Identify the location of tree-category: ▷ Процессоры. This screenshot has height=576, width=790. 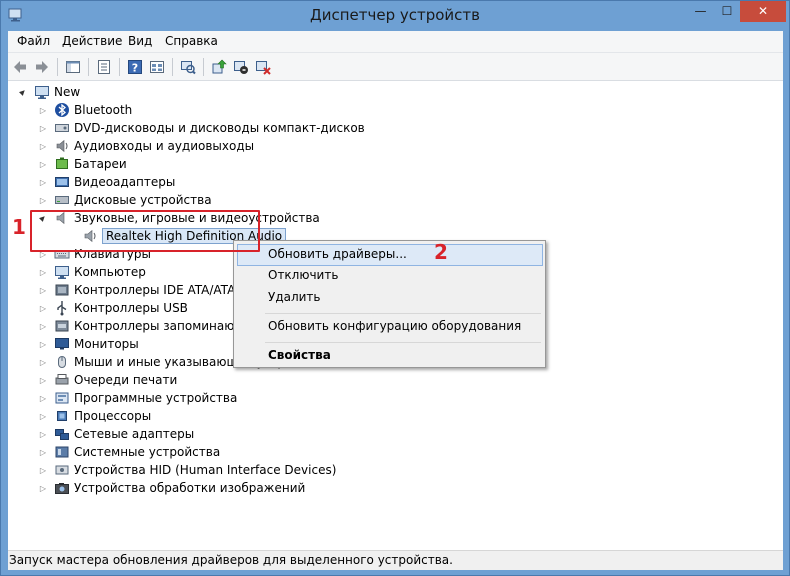
(94, 416).